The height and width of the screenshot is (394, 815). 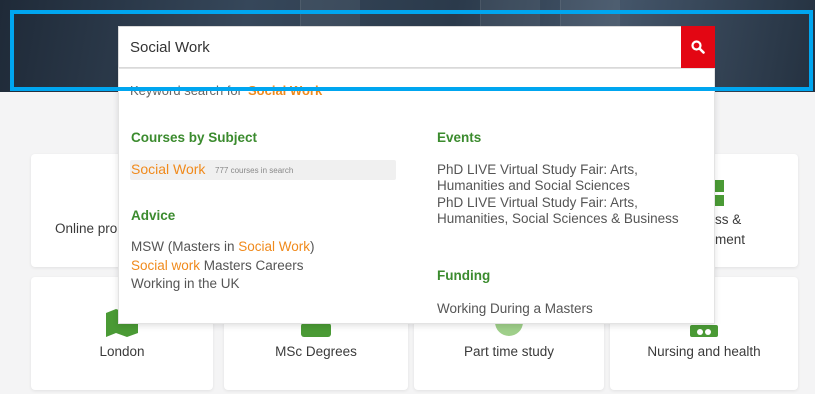 I want to click on card-label-line1: ss &, so click(x=728, y=219).